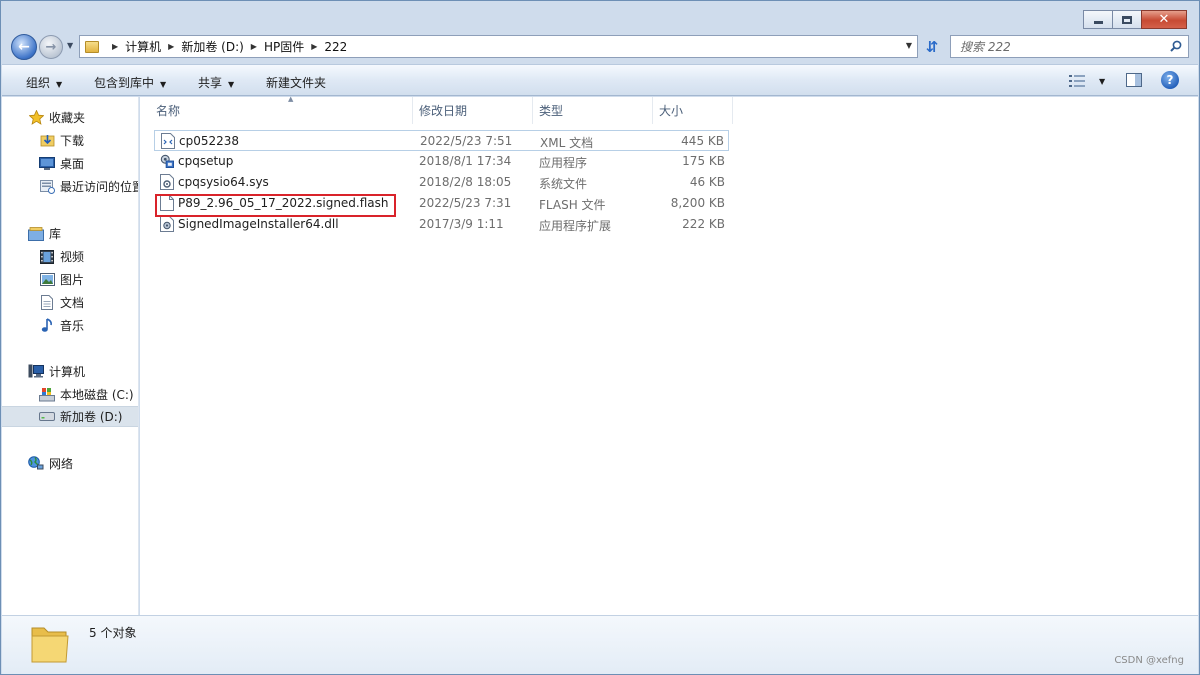 The height and width of the screenshot is (675, 1200). I want to click on breadcrumb-222: 222, so click(335, 47).